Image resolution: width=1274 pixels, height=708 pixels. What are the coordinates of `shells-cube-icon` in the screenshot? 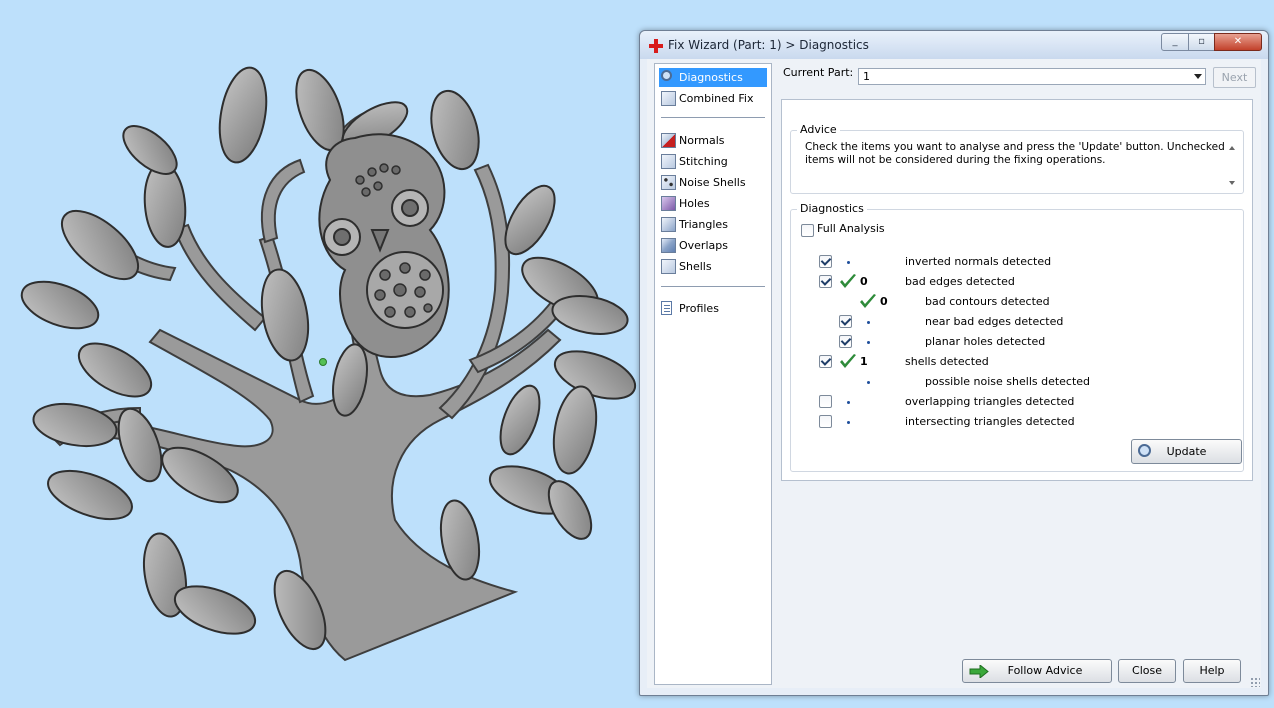 It's located at (668, 266).